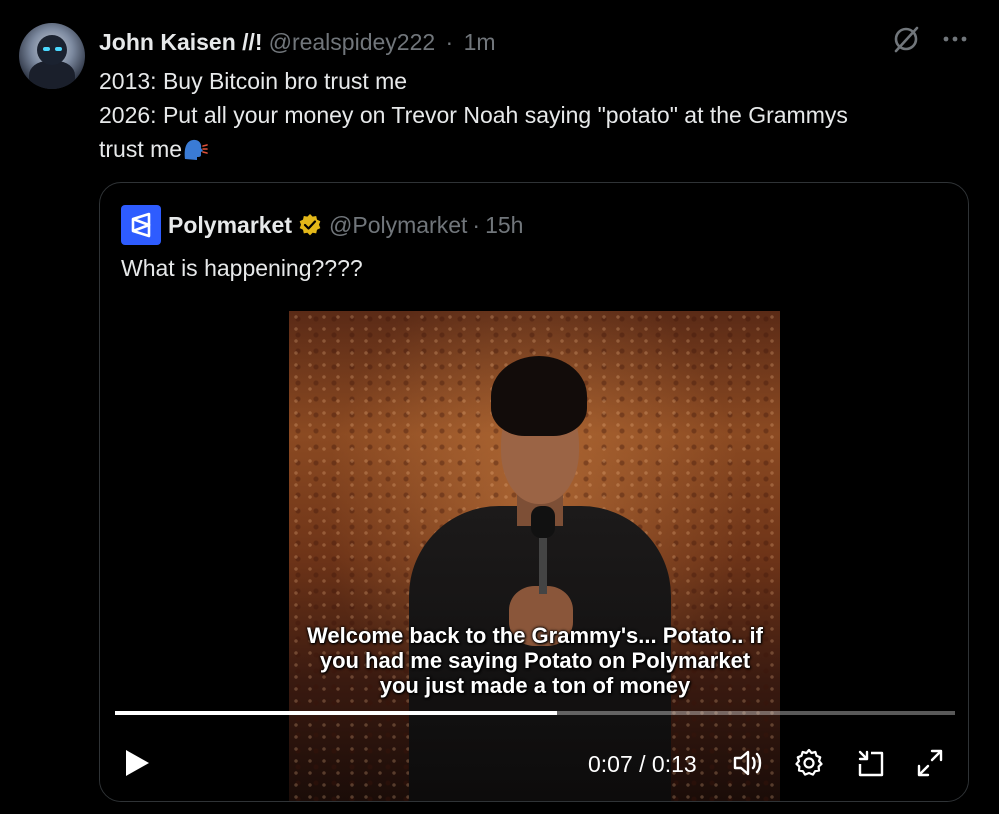 The image size is (999, 814). Describe the element at coordinates (906, 39) in the screenshot. I see `grok-icon` at that location.